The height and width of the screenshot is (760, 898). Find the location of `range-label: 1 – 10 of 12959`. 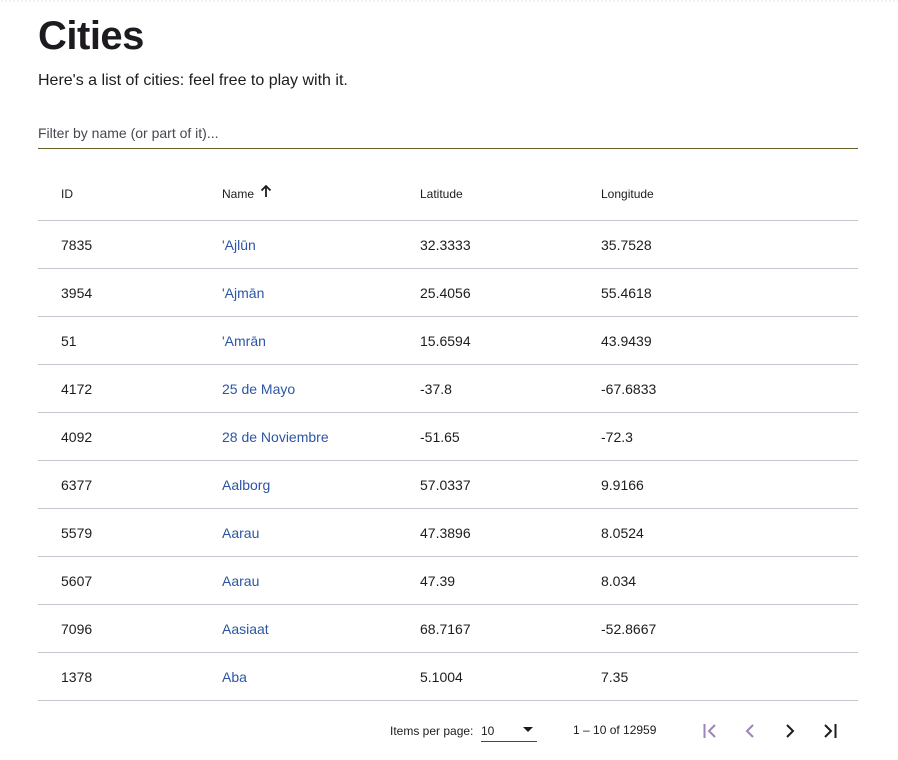

range-label: 1 – 10 of 12959 is located at coordinates (615, 730).